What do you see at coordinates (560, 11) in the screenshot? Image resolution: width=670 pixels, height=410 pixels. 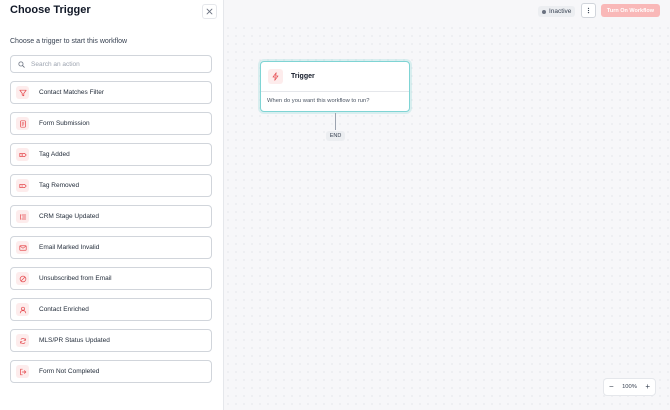 I see `status-text: Inactive` at bounding box center [560, 11].